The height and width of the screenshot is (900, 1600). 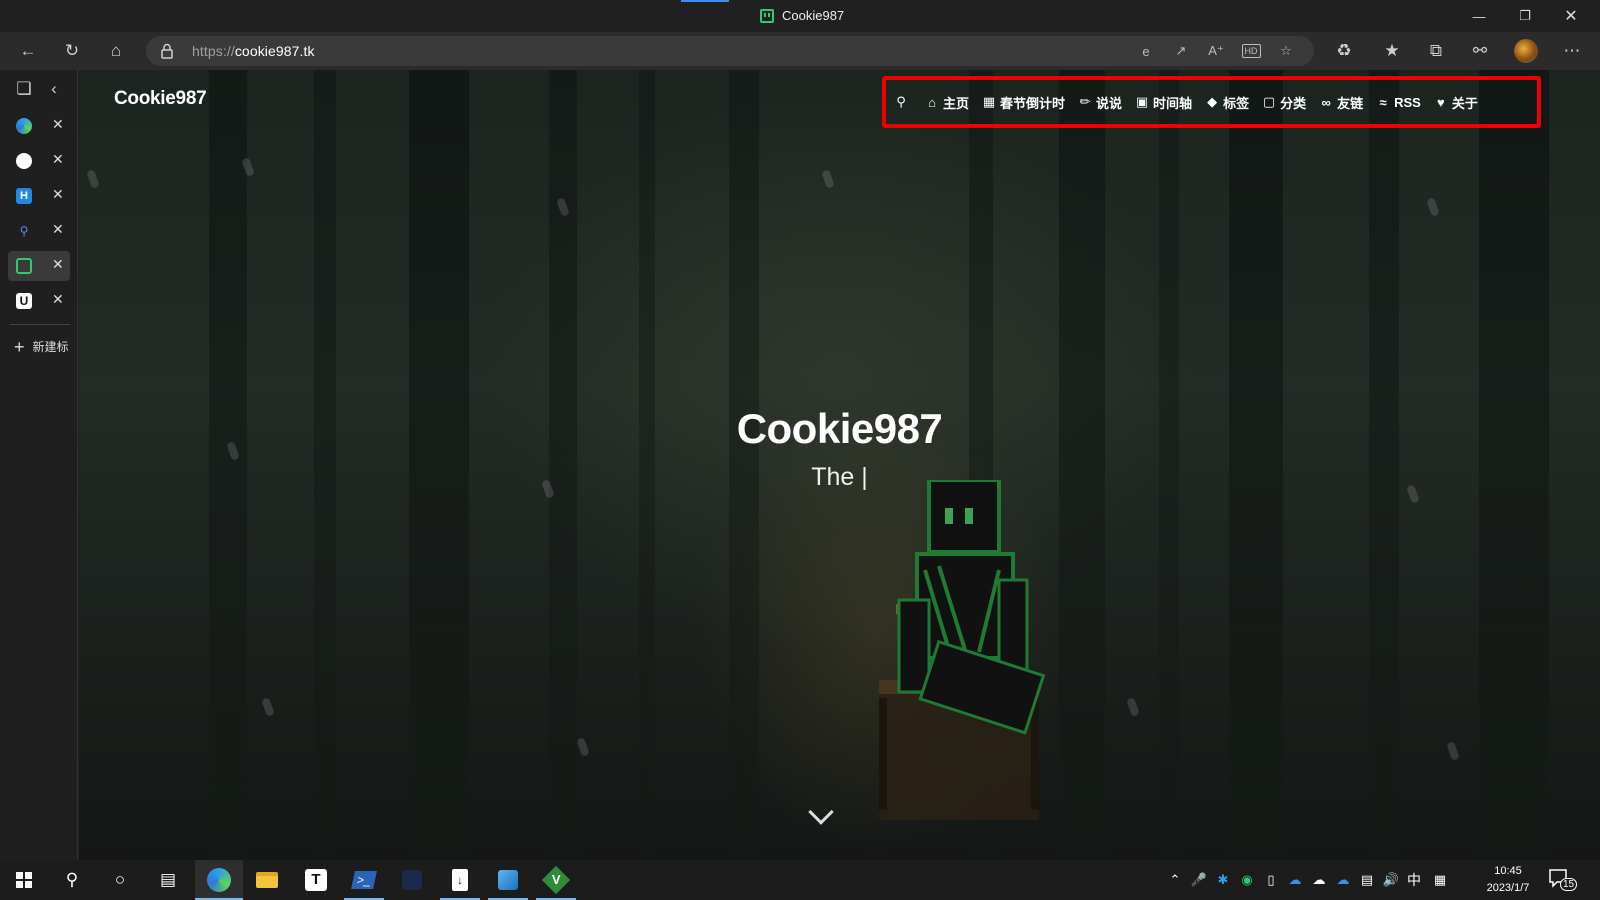 I want to click on start-button, so click(x=24, y=880).